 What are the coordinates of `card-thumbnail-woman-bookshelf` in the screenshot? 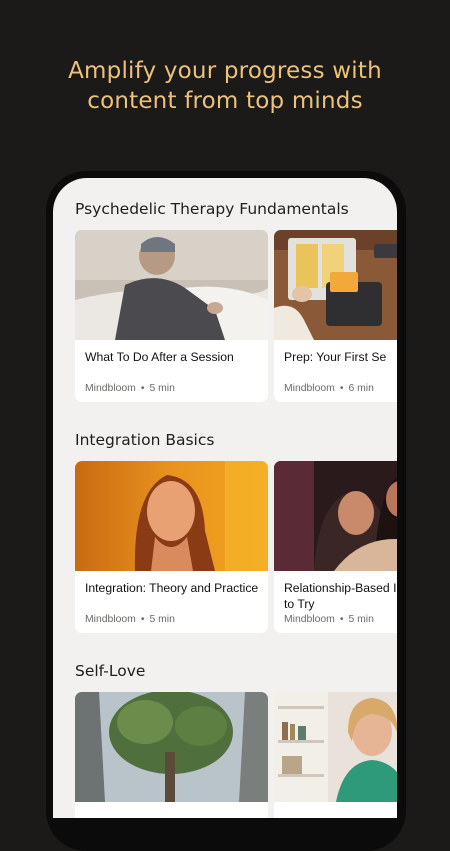 It's located at (335, 747).